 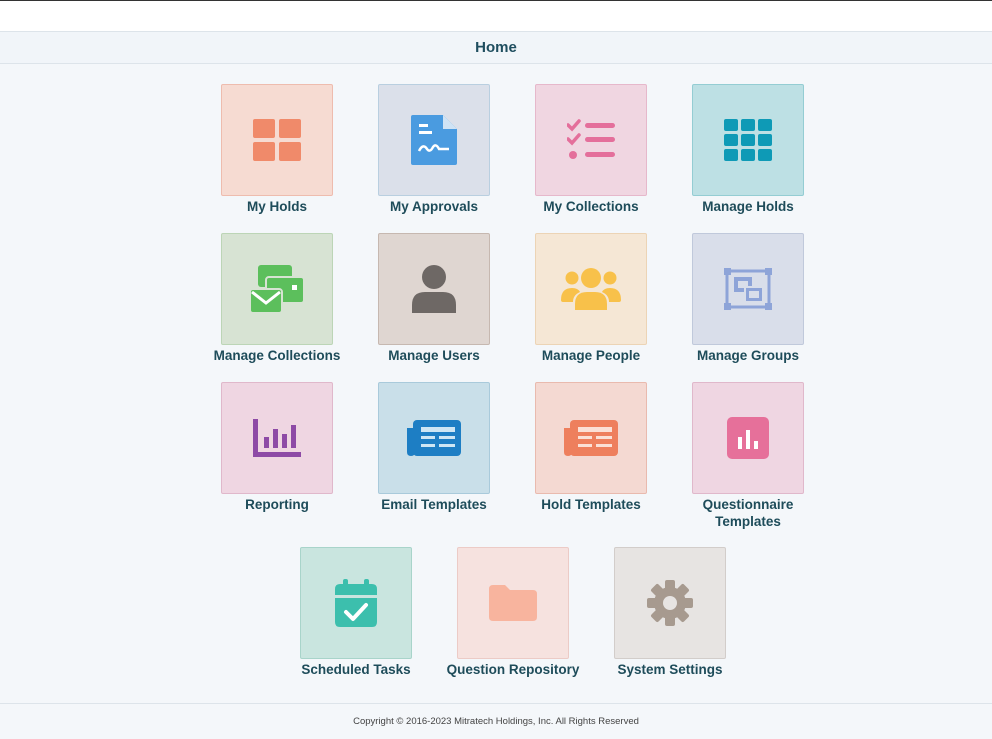 I want to click on tile-reporting: Reporting, so click(x=275, y=462).